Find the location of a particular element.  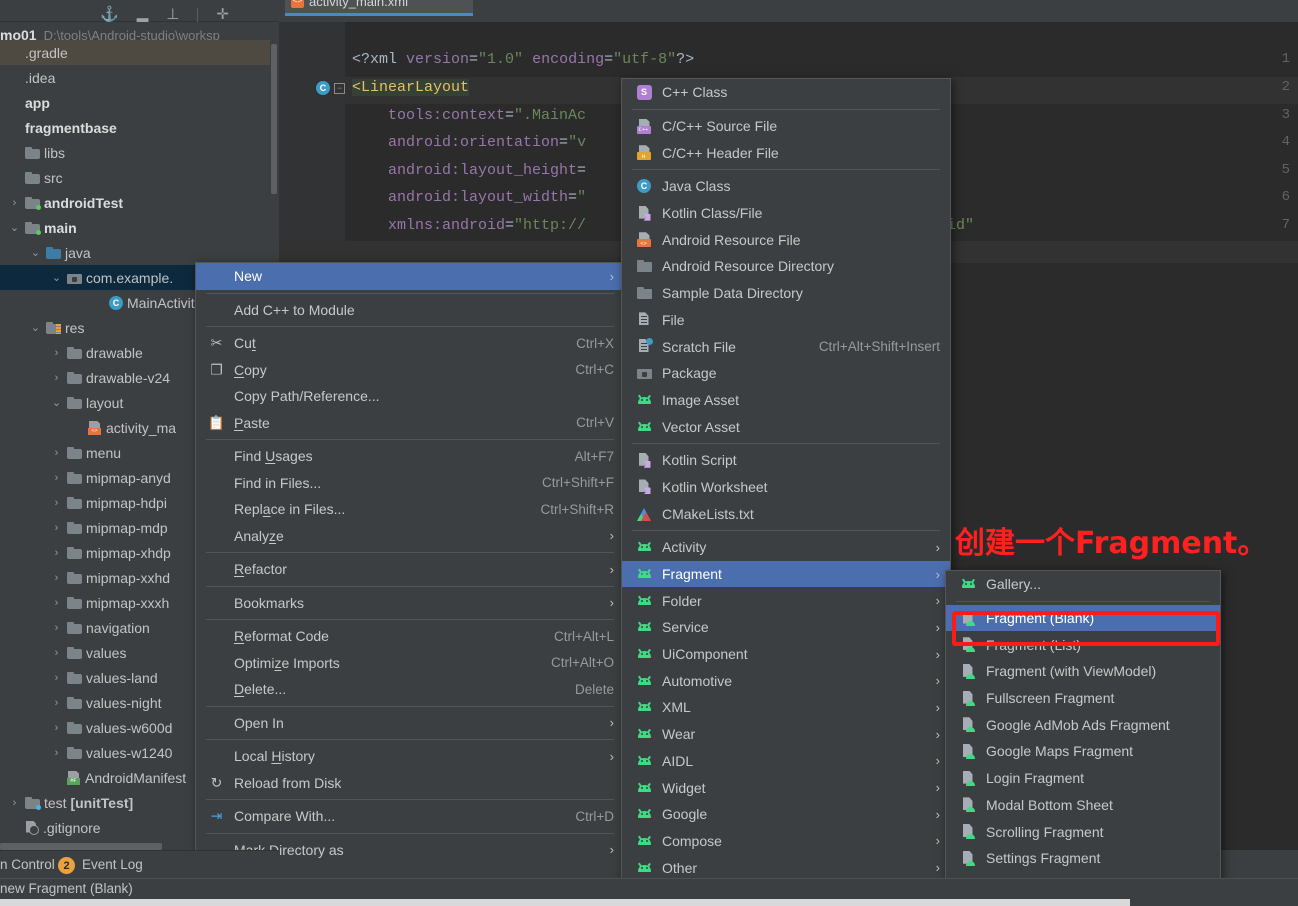

menu-item-folder: Folder › is located at coordinates (786, 600).